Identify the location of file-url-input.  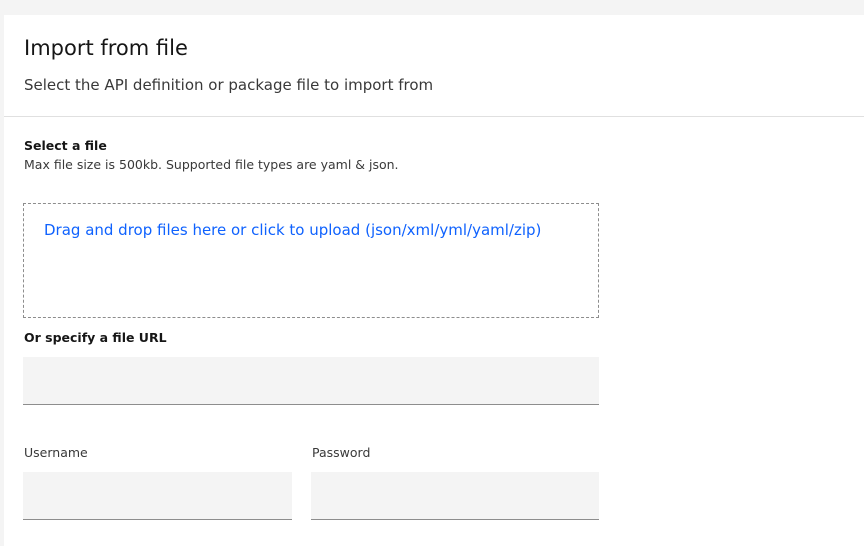
(311, 381).